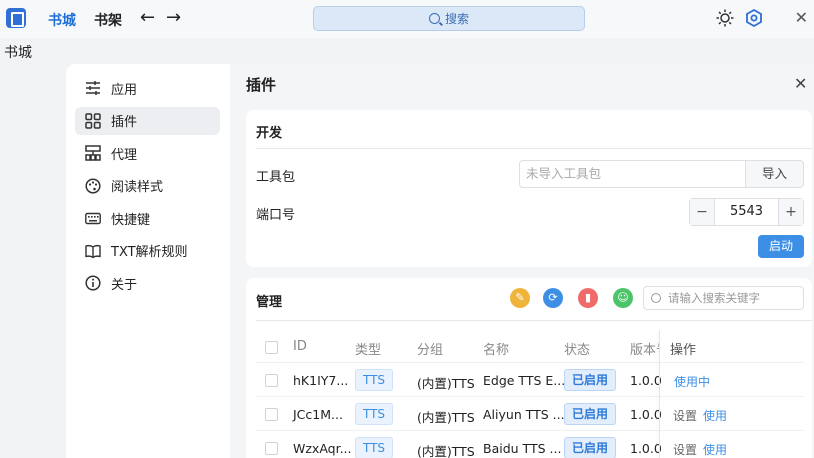 This screenshot has height=458, width=814. I want to click on column-header-actions: 操作, so click(683, 350).